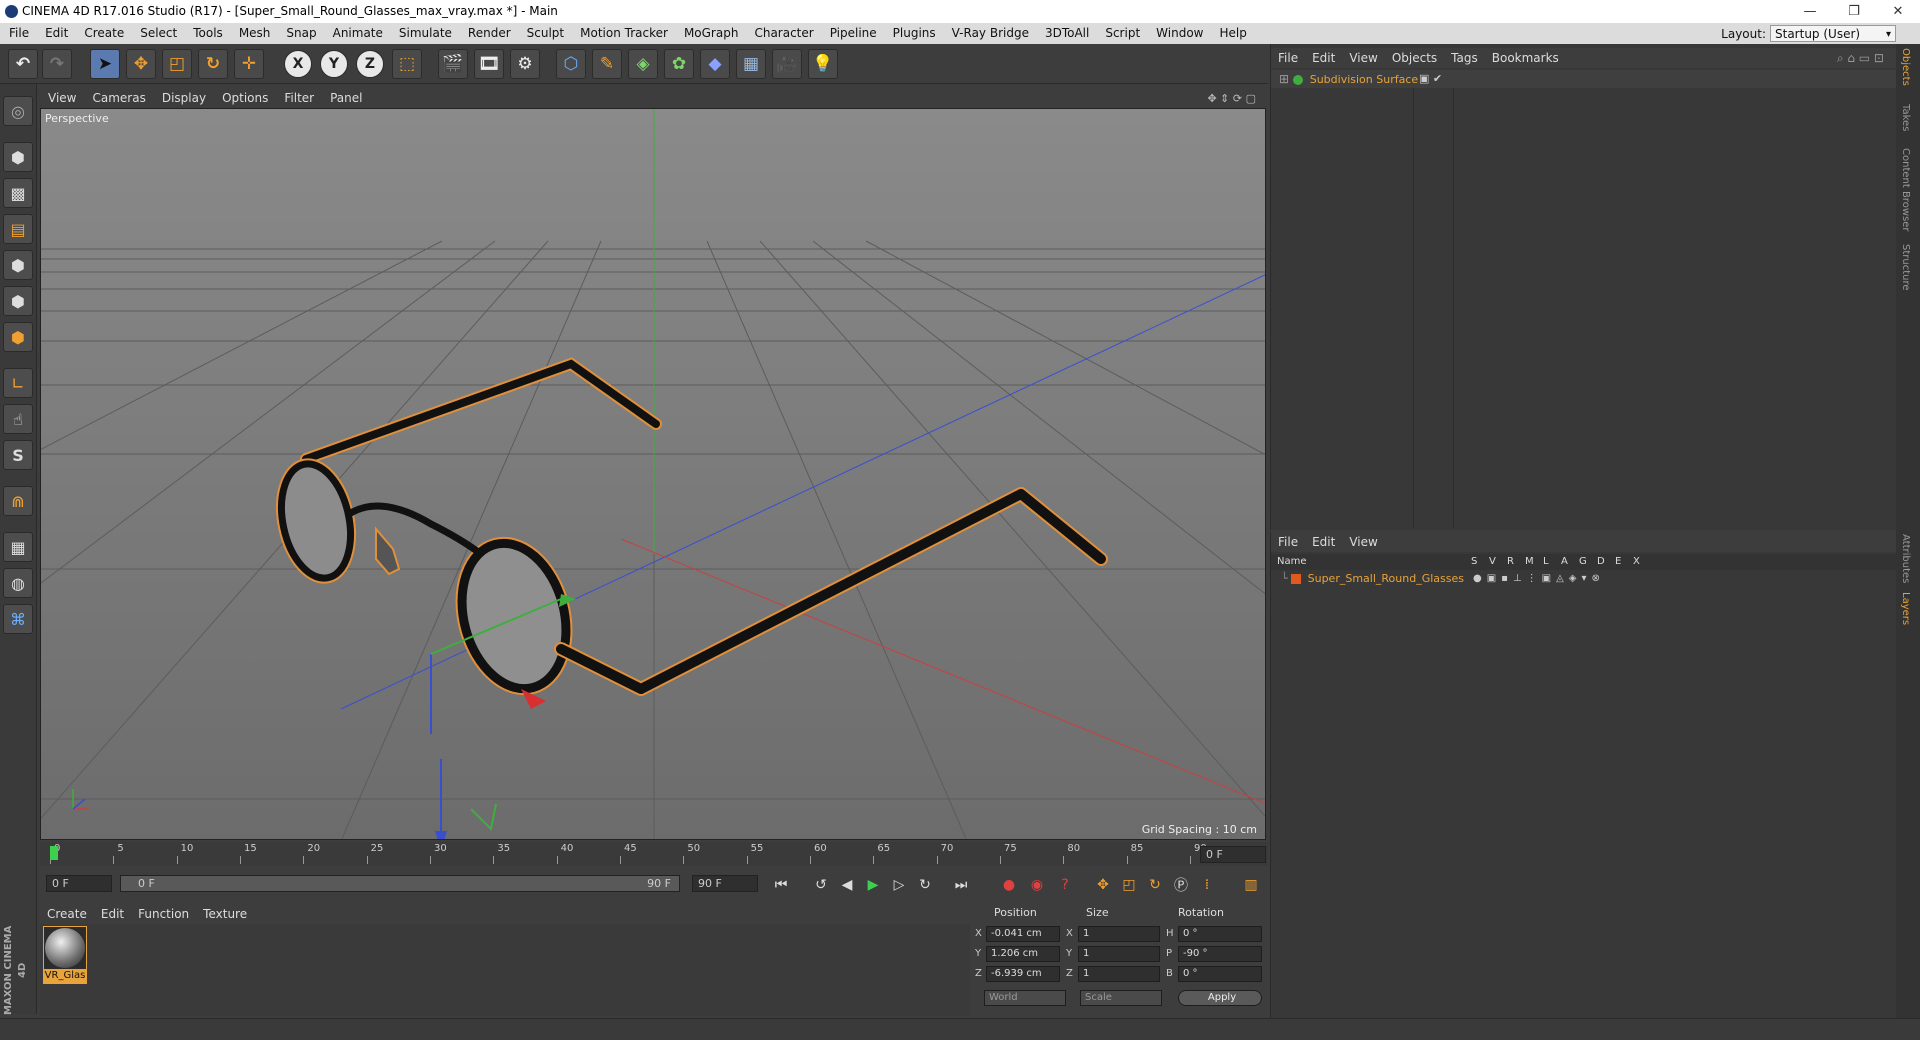  I want to click on material-menu-texture: Texture, so click(225, 914).